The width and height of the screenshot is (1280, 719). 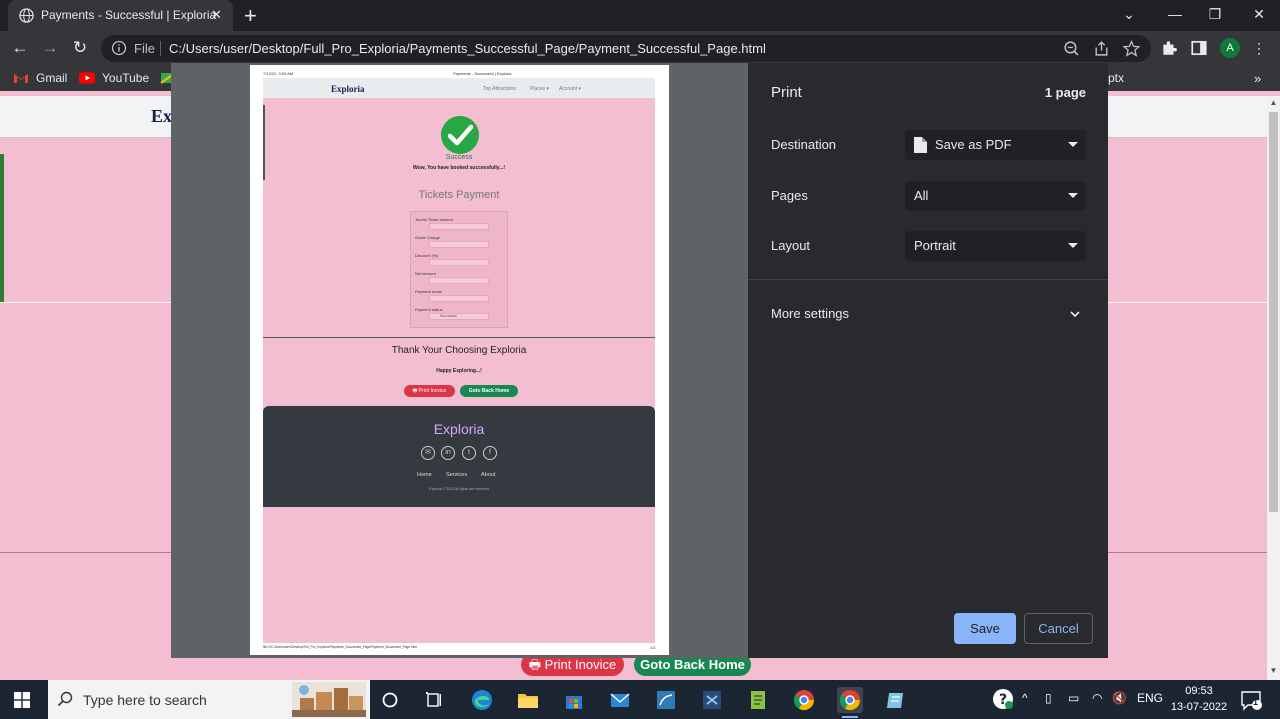 What do you see at coordinates (920, 145) in the screenshot?
I see `document-icon` at bounding box center [920, 145].